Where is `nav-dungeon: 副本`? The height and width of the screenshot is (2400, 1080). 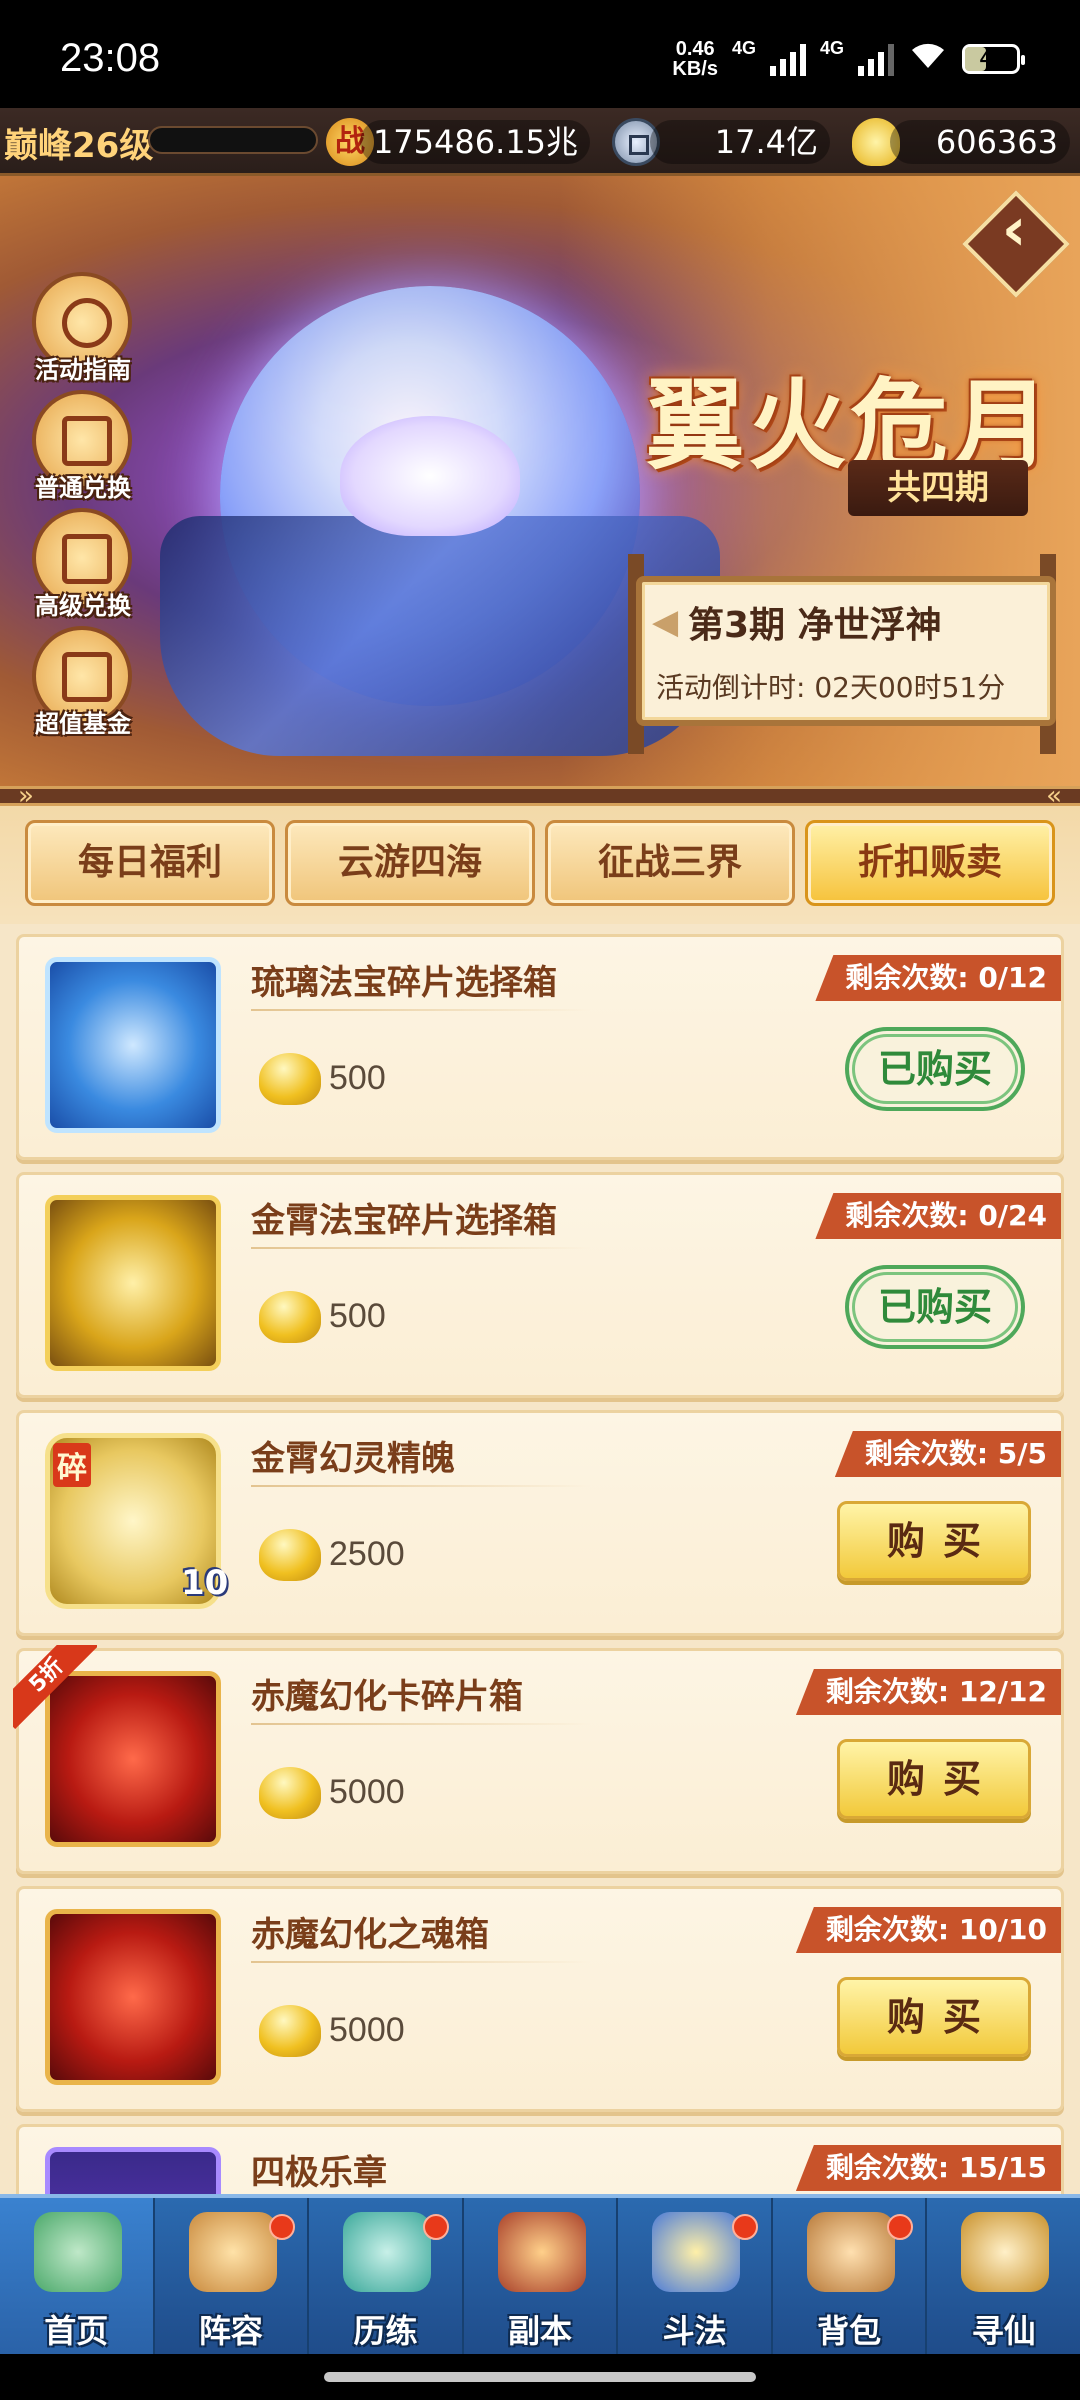
nav-dungeon: 副本 is located at coordinates (541, 2276).